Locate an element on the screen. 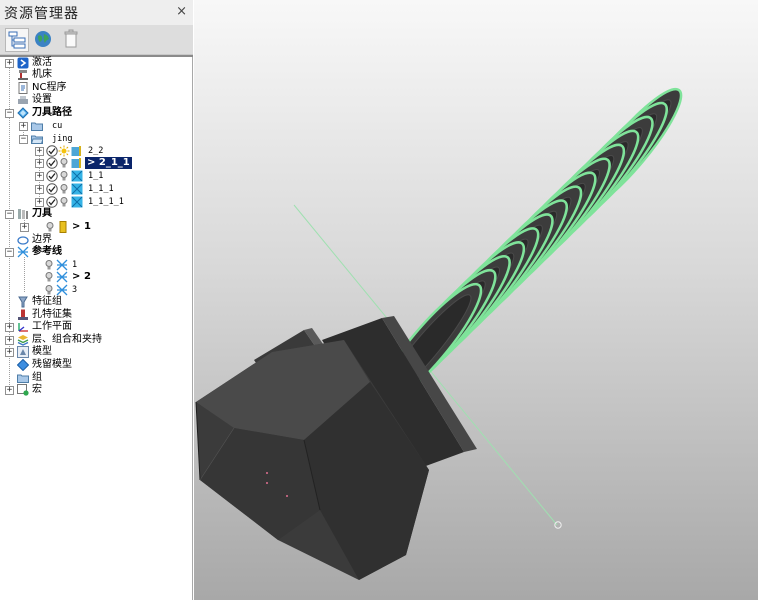 The width and height of the screenshot is (758, 600). tree-item-reference-2: > 2 is located at coordinates (95, 277).